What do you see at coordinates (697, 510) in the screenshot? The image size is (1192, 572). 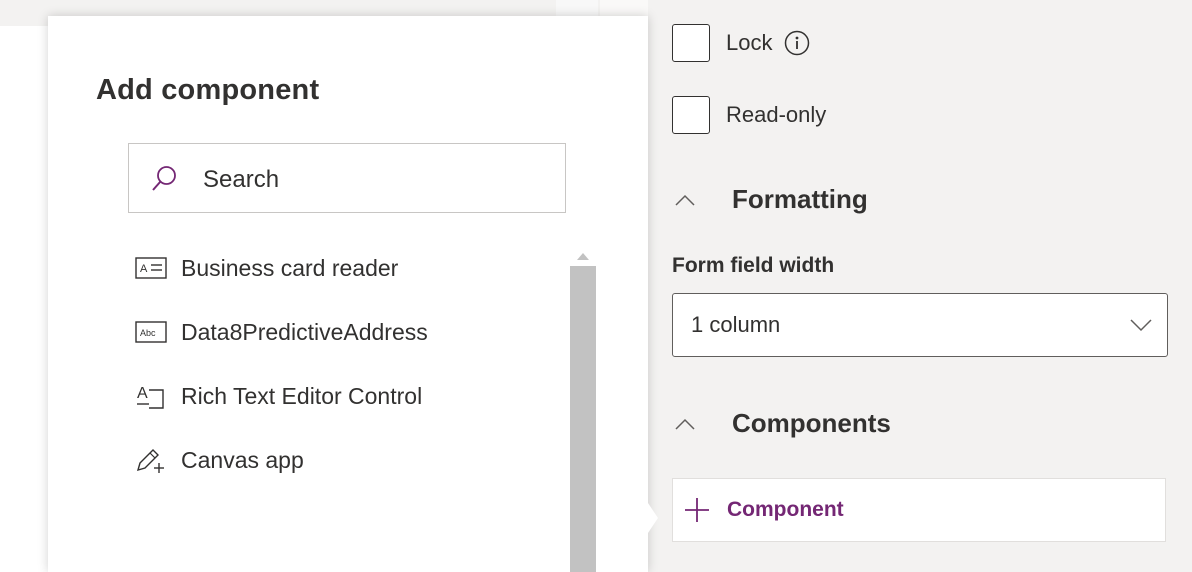 I see `plus-icon` at bounding box center [697, 510].